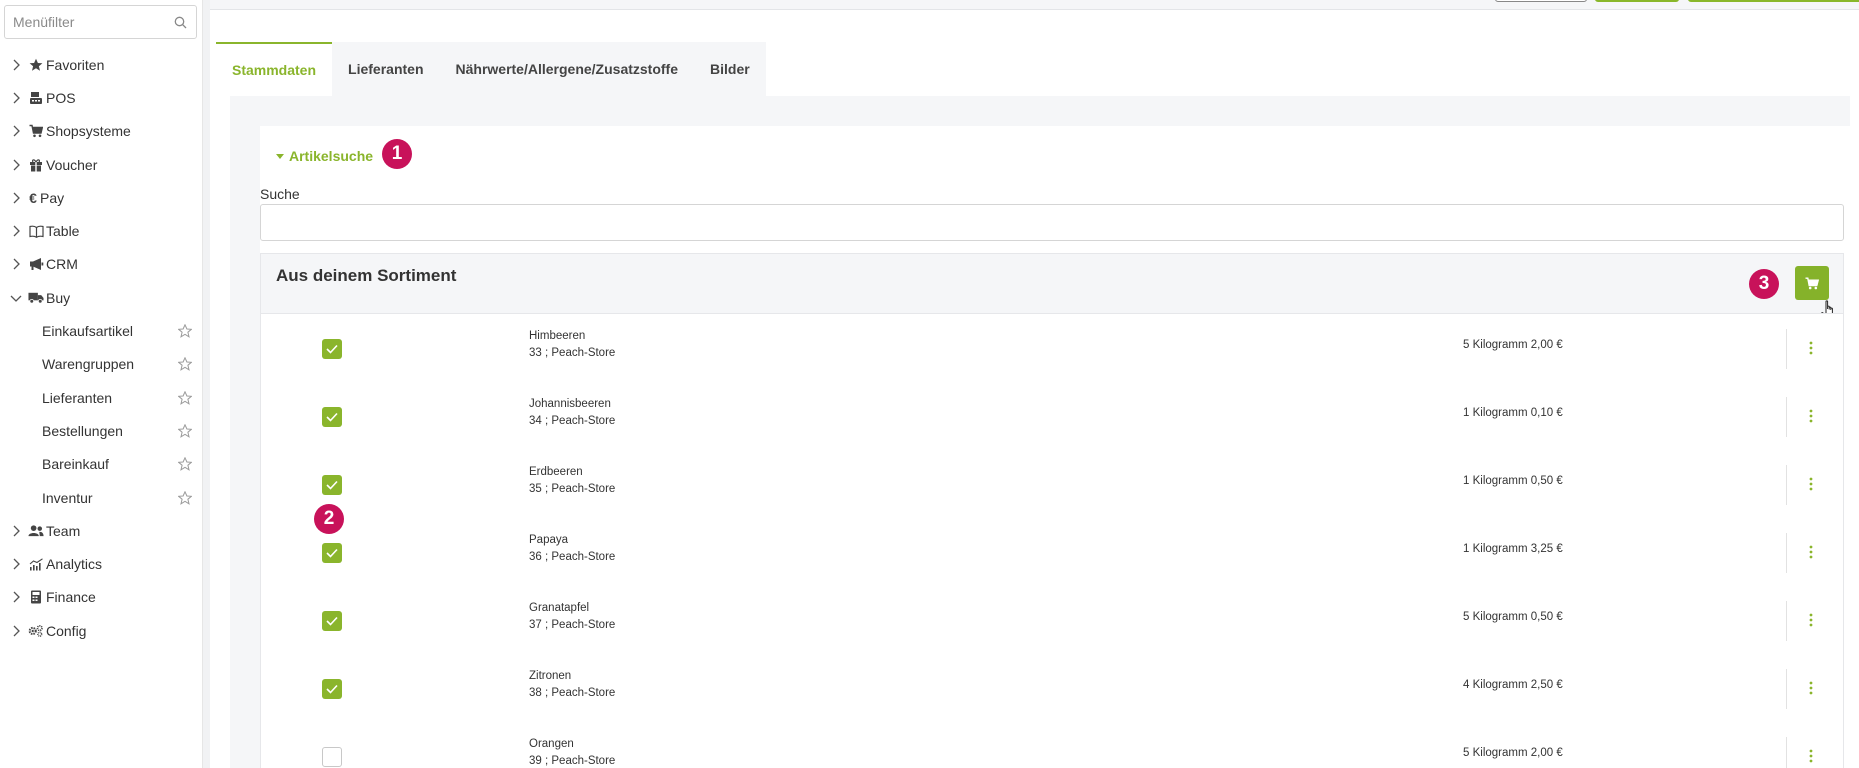 Image resolution: width=1859 pixels, height=768 pixels. What do you see at coordinates (61, 97) in the screenshot?
I see `sidebar-item-label: POS` at bounding box center [61, 97].